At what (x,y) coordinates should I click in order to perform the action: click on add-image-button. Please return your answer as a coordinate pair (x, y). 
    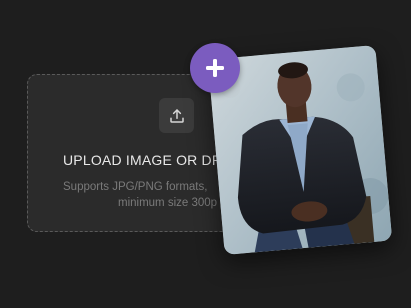
    Looking at the image, I should click on (215, 68).